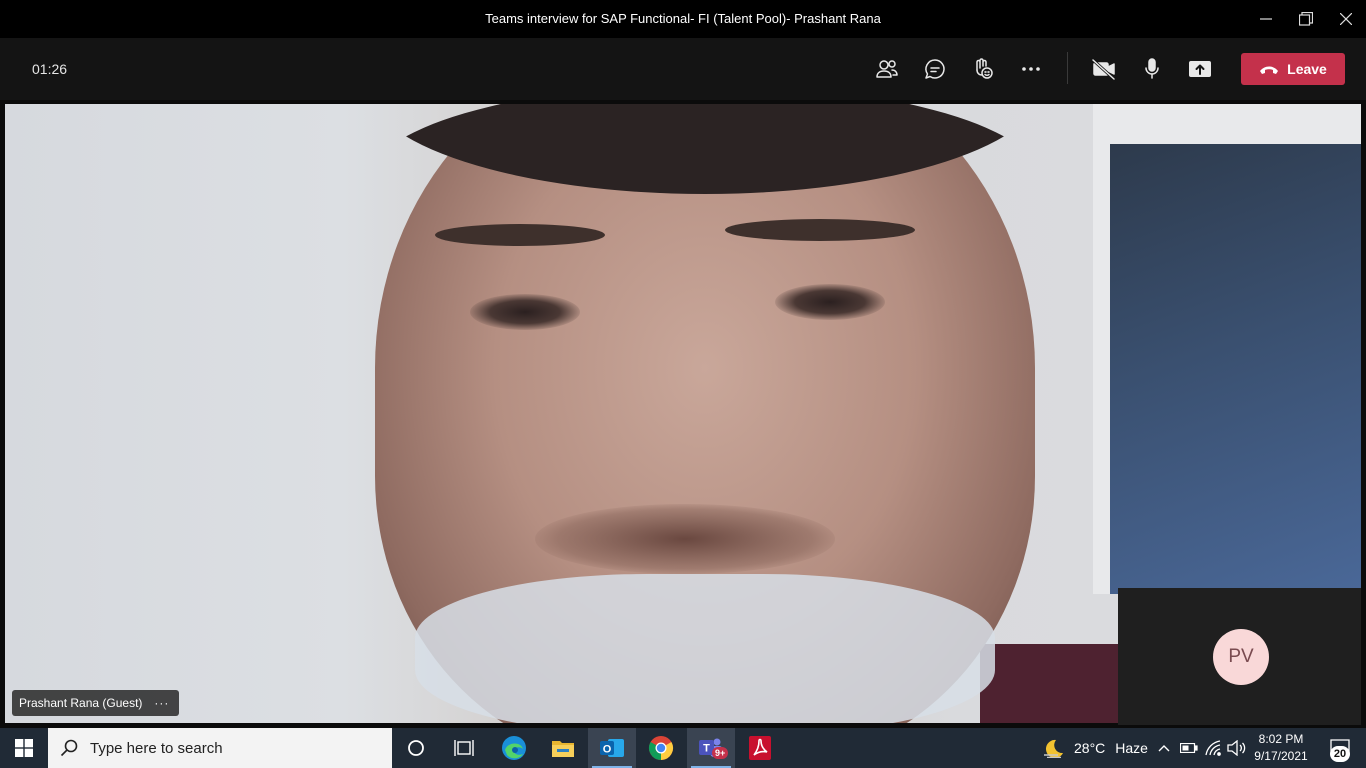 The image size is (1366, 768). Describe the element at coordinates (161, 703) in the screenshot. I see `participant-more-button: ···` at that location.